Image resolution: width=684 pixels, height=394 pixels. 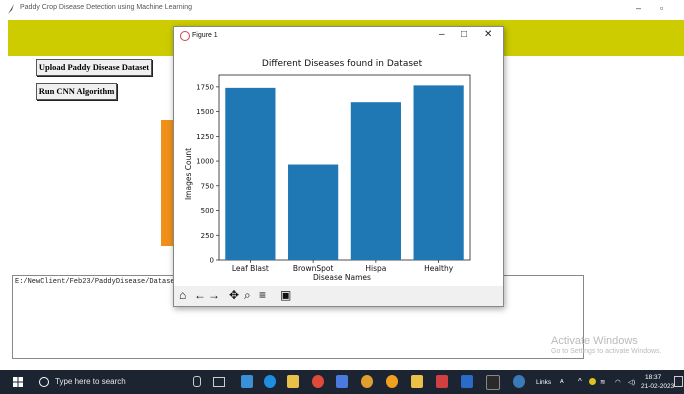 I want to click on y-tick-label: 1250, so click(x=205, y=137).